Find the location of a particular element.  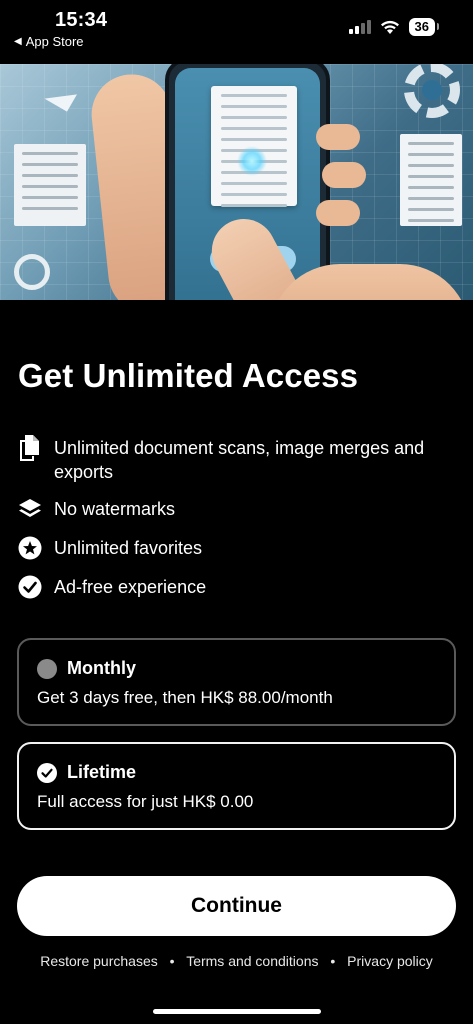

checkmark-icon is located at coordinates (36, 587).